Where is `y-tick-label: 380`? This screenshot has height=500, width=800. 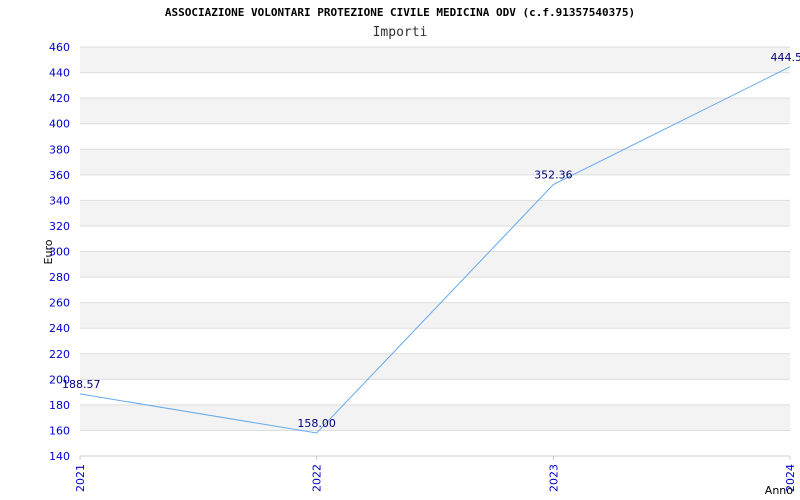 y-tick-label: 380 is located at coordinates (59, 149).